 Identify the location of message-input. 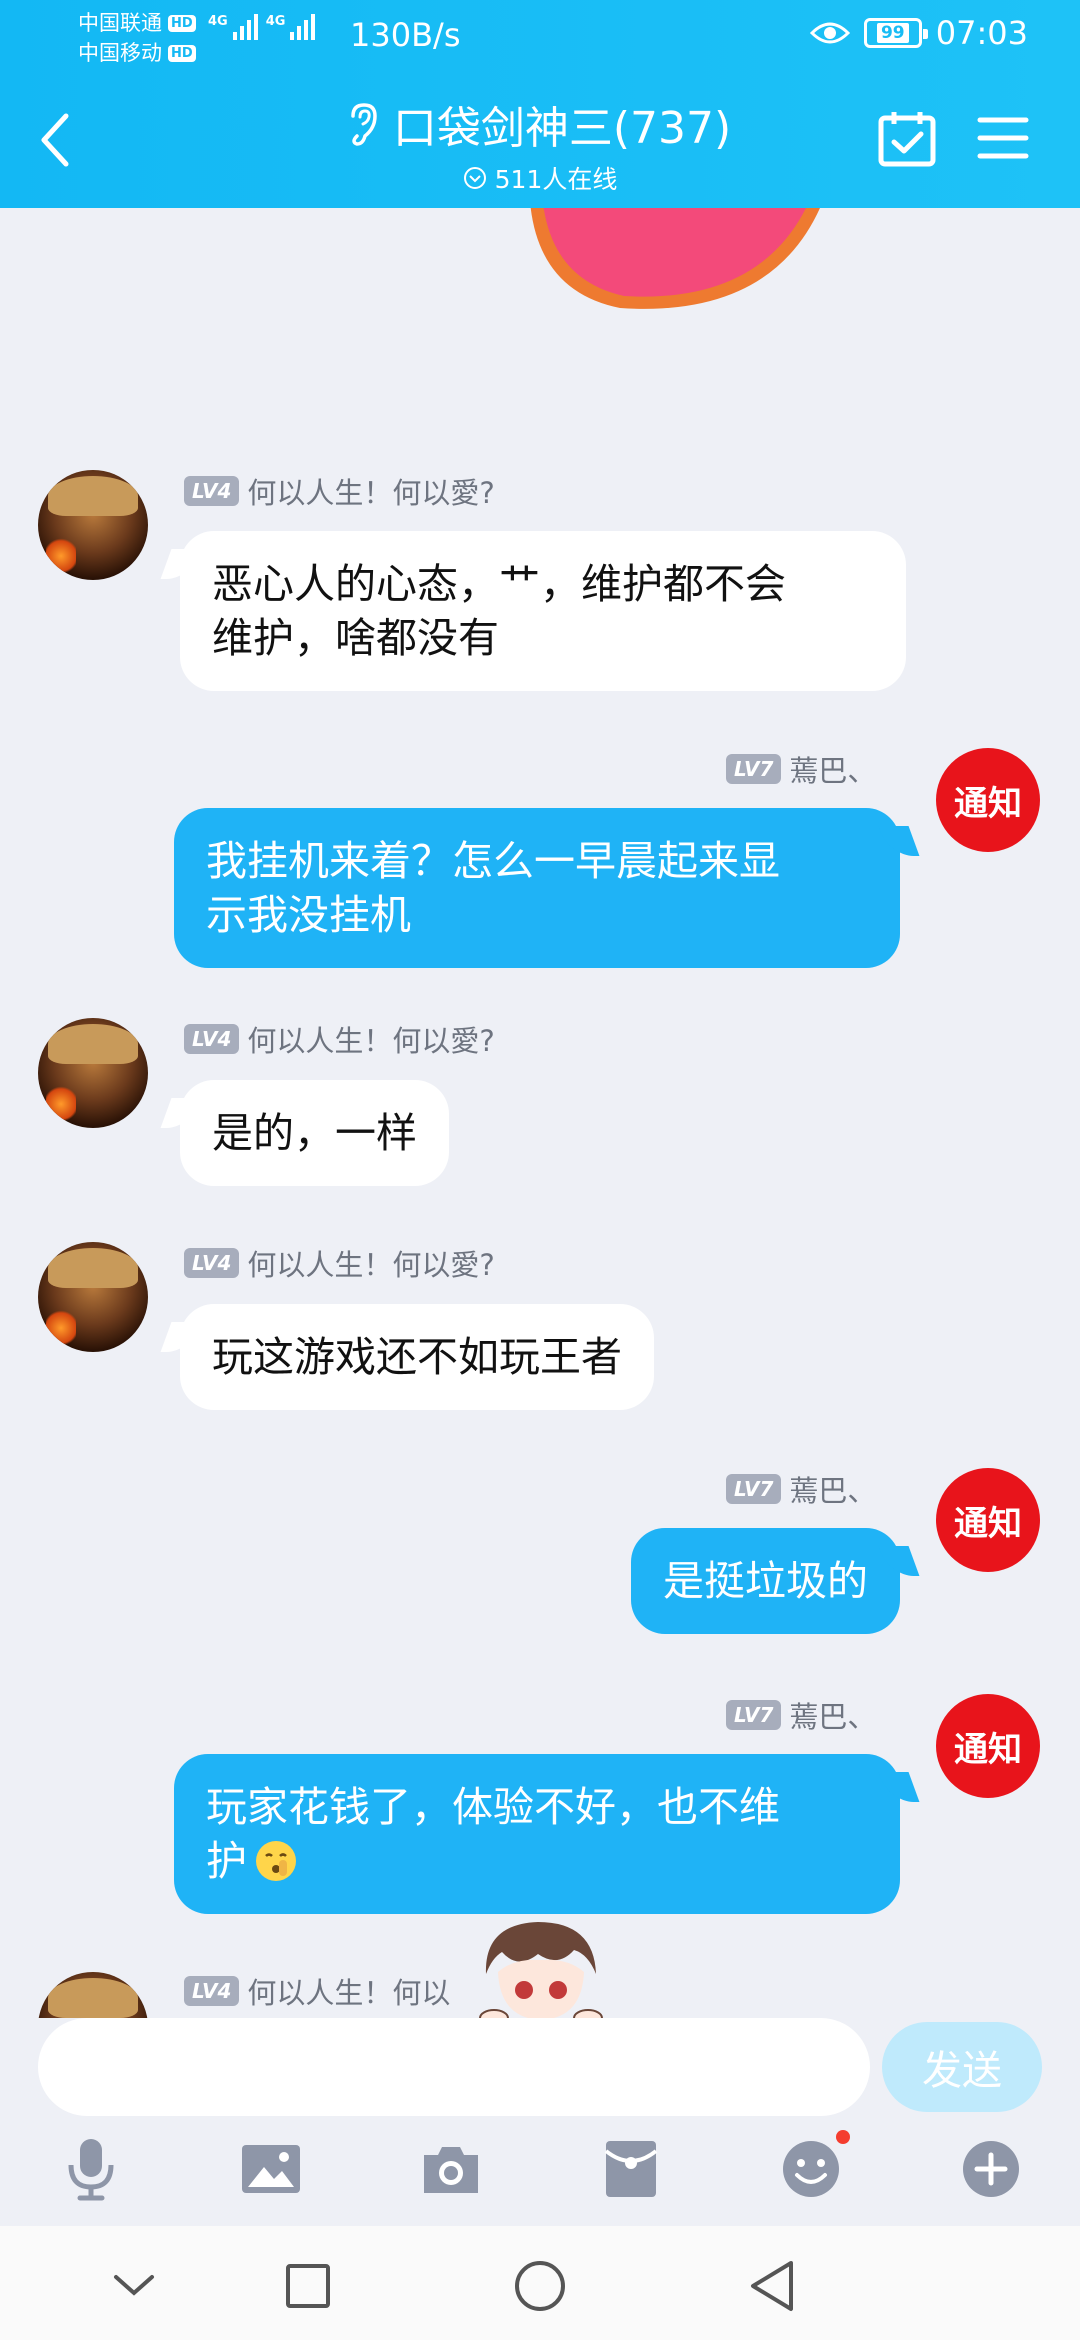
(454, 2067).